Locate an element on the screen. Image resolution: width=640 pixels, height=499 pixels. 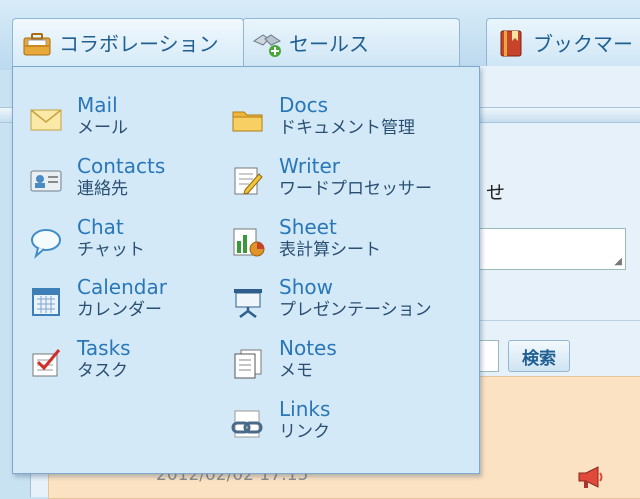
menu-item-sublabel: カレンダー is located at coordinates (119, 310).